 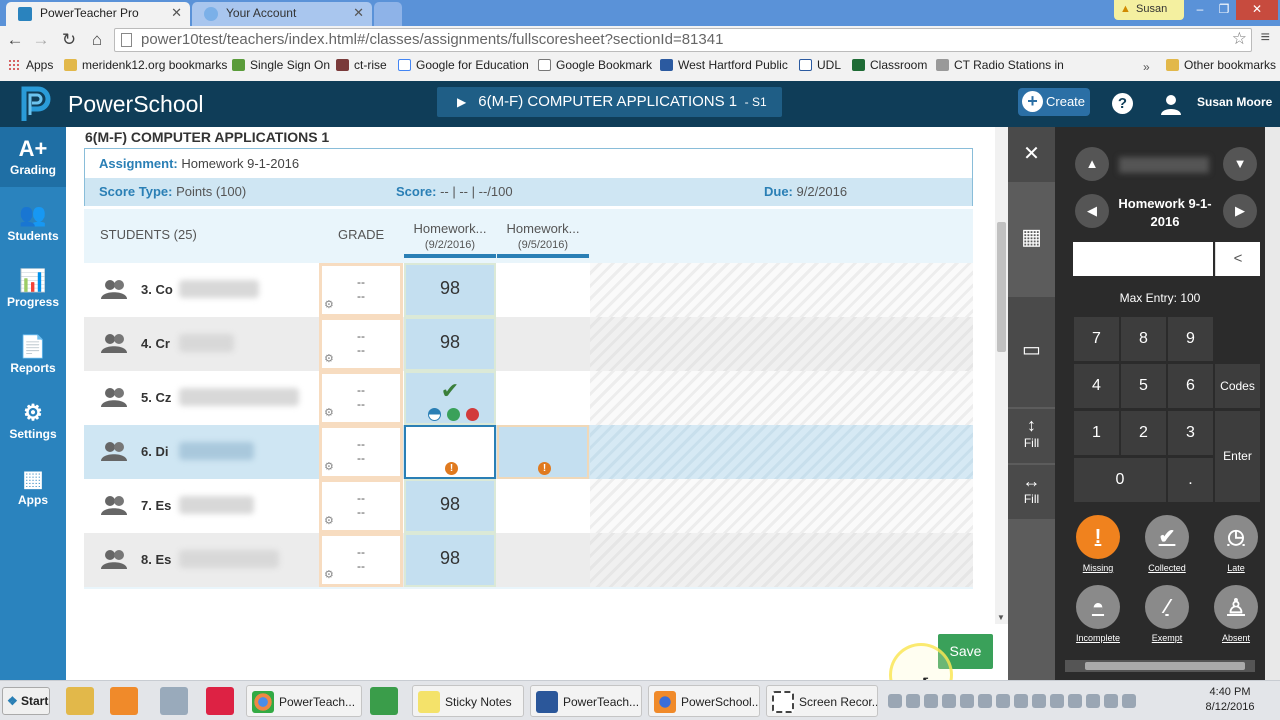 I want to click on key-8: 8, so click(x=1143, y=339).